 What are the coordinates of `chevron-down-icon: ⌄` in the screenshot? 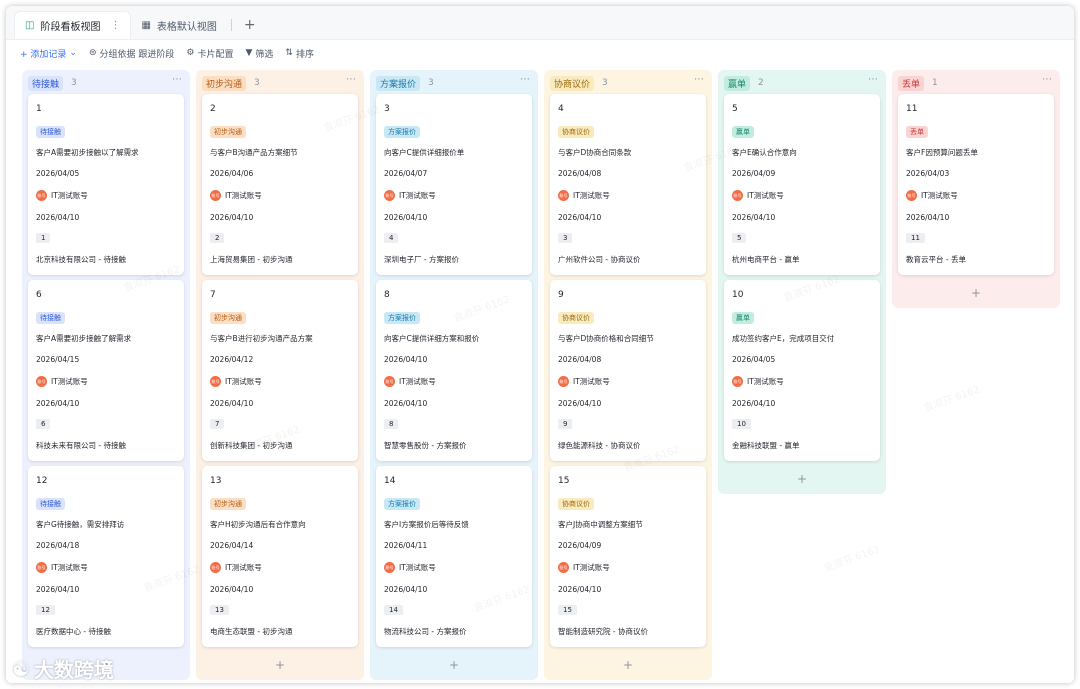 It's located at (73, 53).